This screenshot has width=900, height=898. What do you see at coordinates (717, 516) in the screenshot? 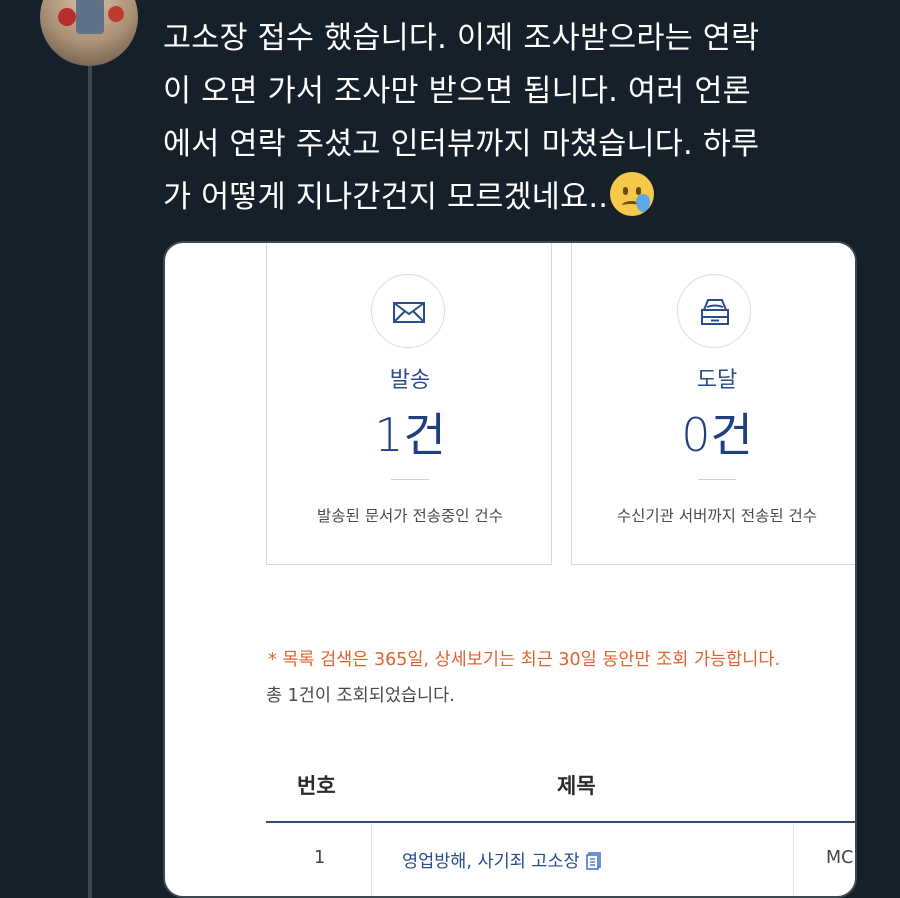
I see `card-description: 수신기관 서버까지 전송된 건수` at bounding box center [717, 516].